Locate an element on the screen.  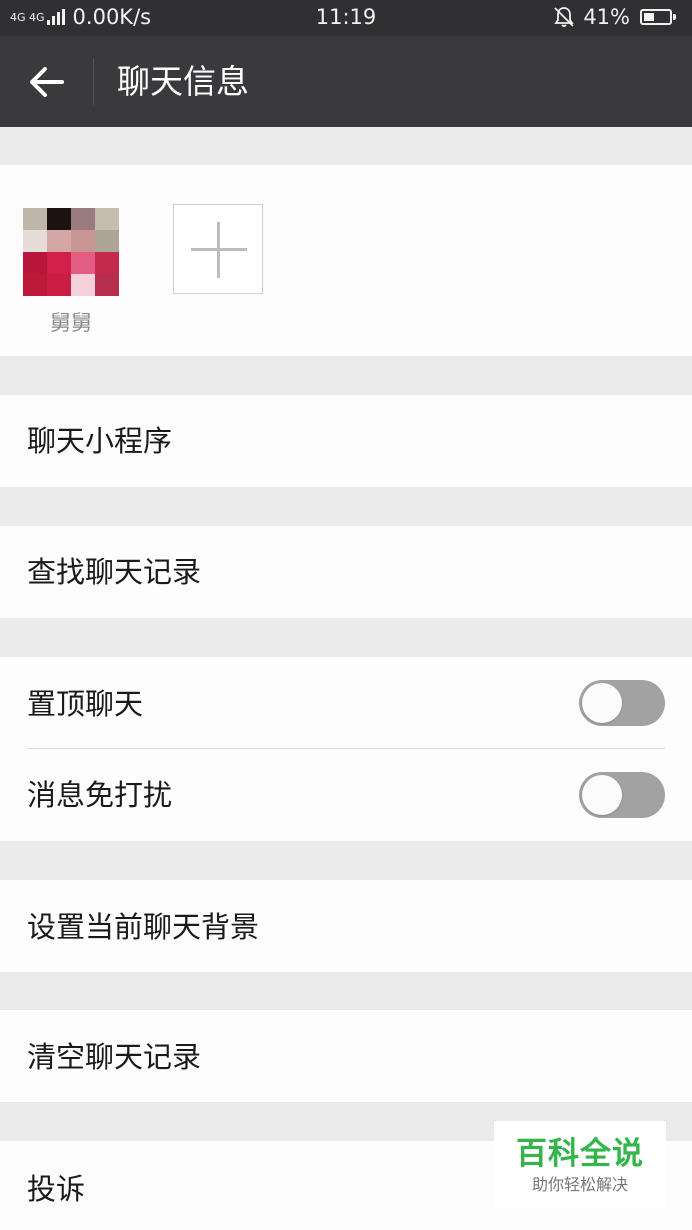
watermark: 百科全说 助你轻松解决 is located at coordinates (580, 1164).